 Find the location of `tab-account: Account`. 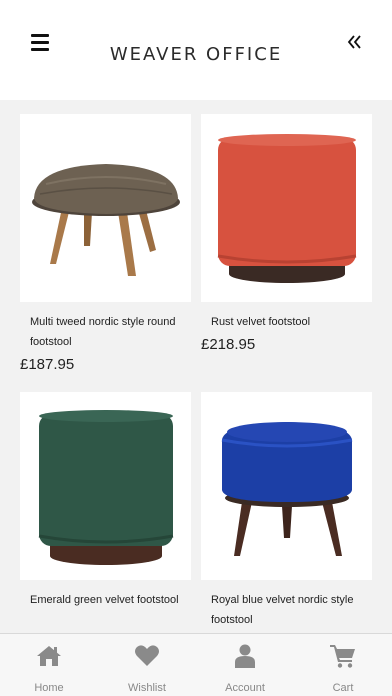

tab-account: Account is located at coordinates (245, 665).